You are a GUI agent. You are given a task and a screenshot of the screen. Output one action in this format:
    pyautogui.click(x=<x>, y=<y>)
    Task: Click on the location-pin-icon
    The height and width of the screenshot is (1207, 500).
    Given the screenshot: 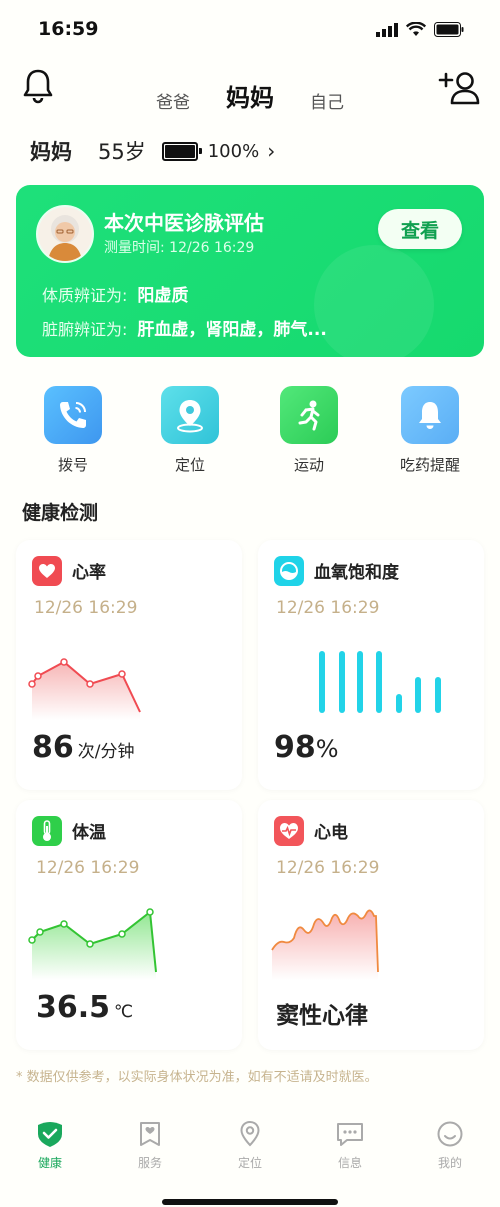 What is the action you would take?
    pyautogui.click(x=250, y=1133)
    